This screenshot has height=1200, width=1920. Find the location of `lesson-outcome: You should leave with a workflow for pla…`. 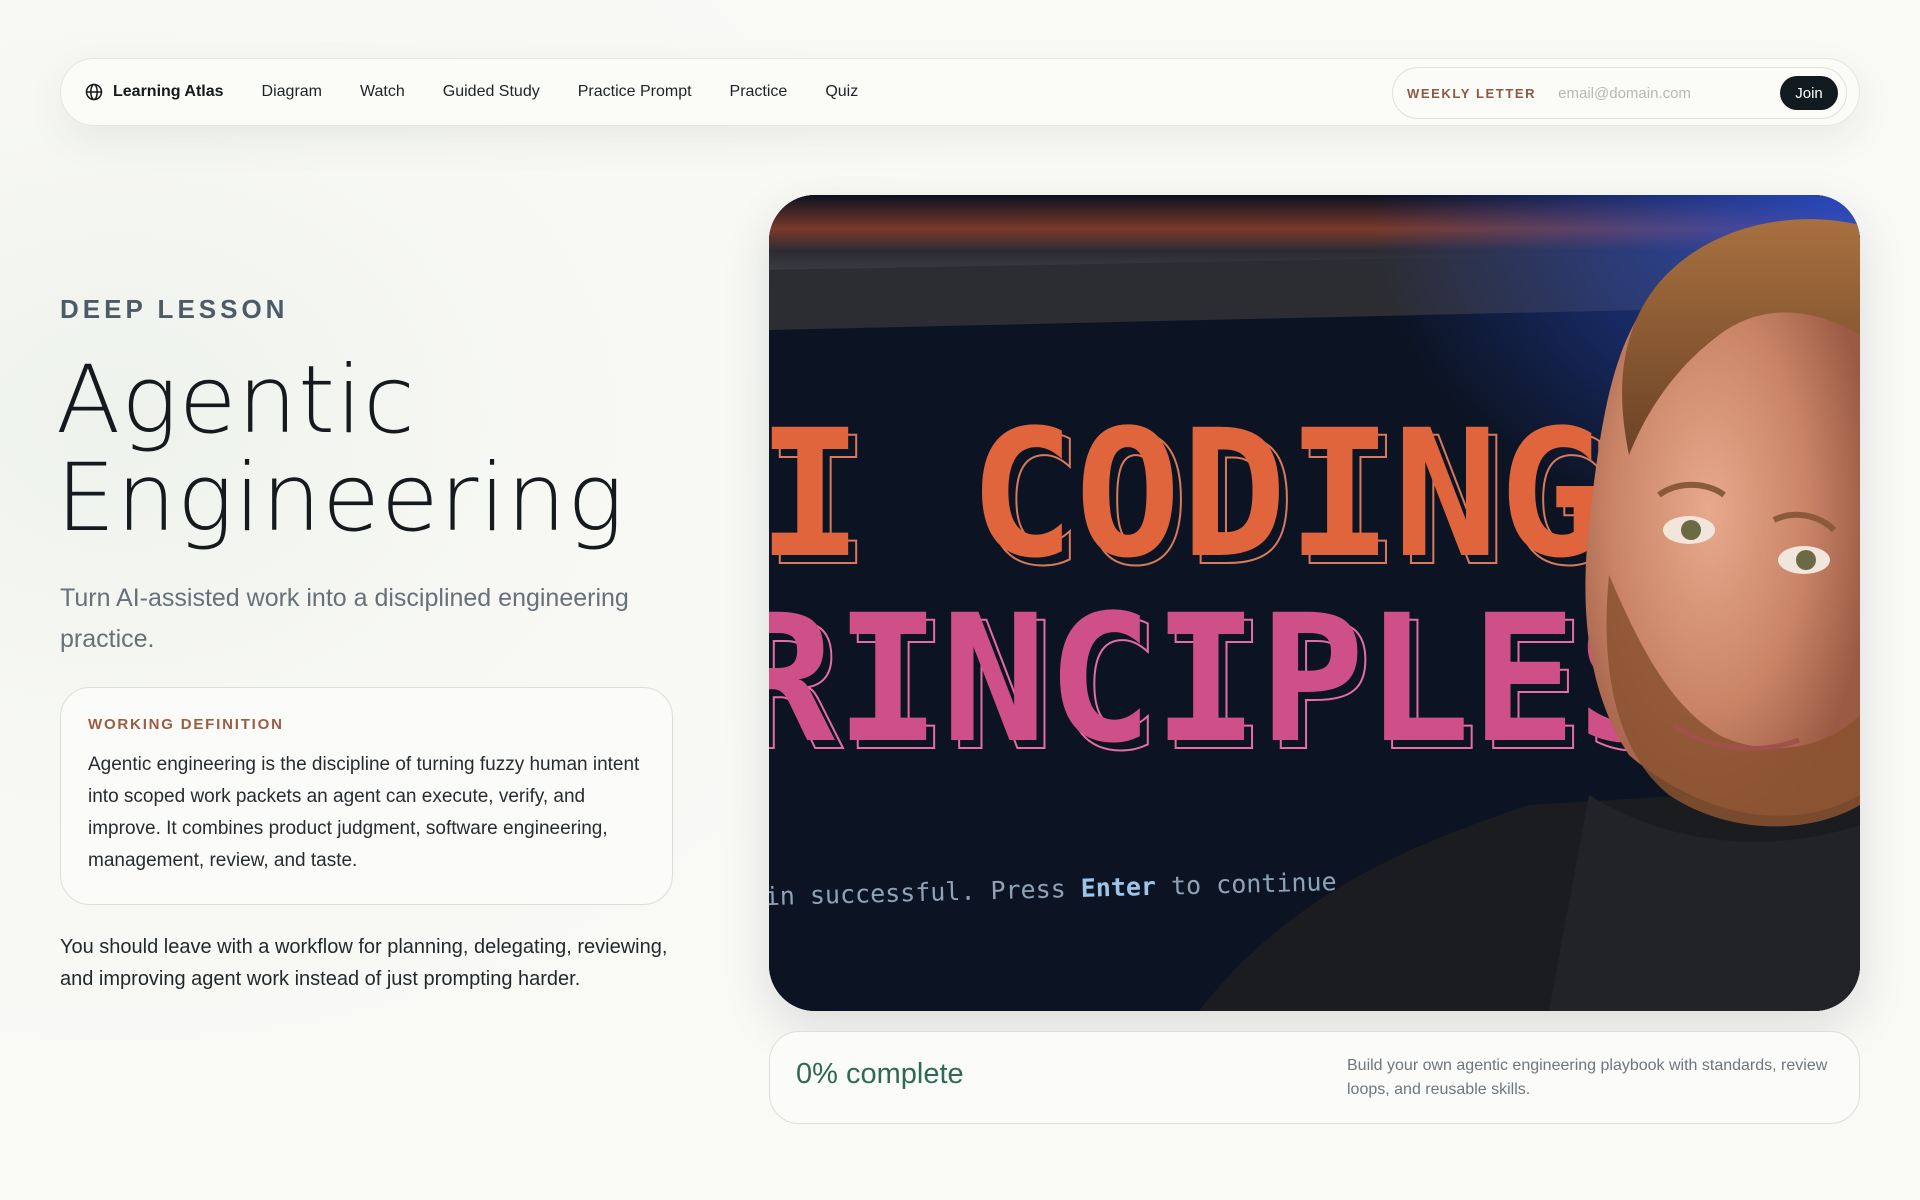

lesson-outcome: You should leave with a workflow for pla… is located at coordinates (364, 963).